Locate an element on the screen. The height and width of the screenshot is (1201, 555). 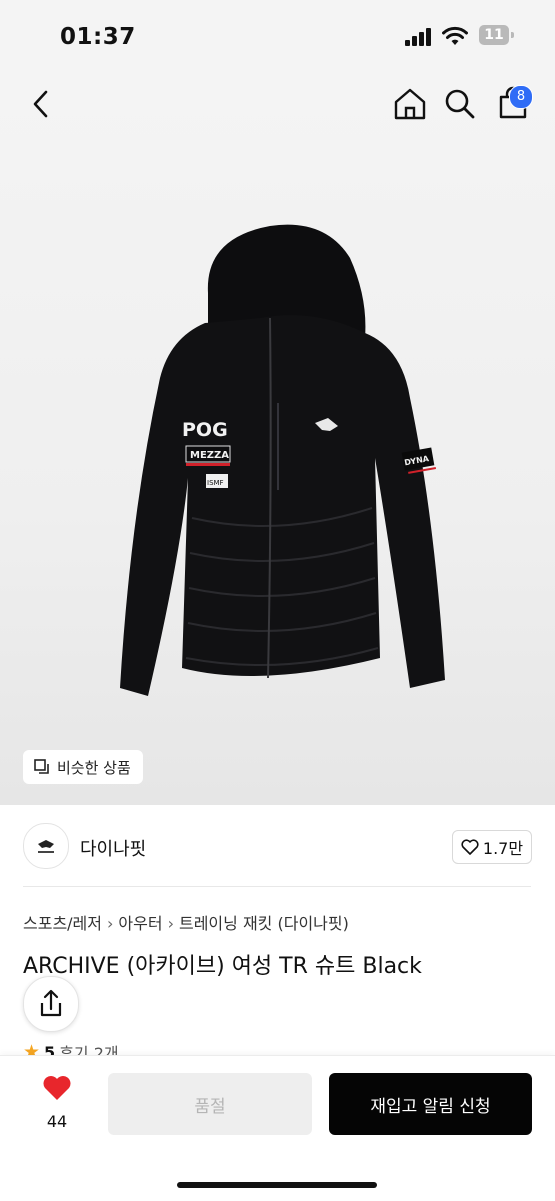
brand-follow-button: 1.7만 is located at coordinates (492, 847).